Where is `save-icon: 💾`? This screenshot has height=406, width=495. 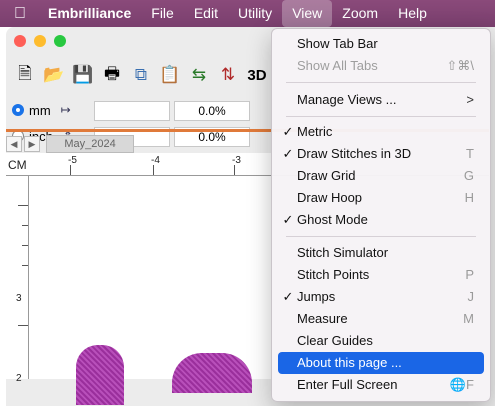
save-icon: 💾 is located at coordinates (83, 75).